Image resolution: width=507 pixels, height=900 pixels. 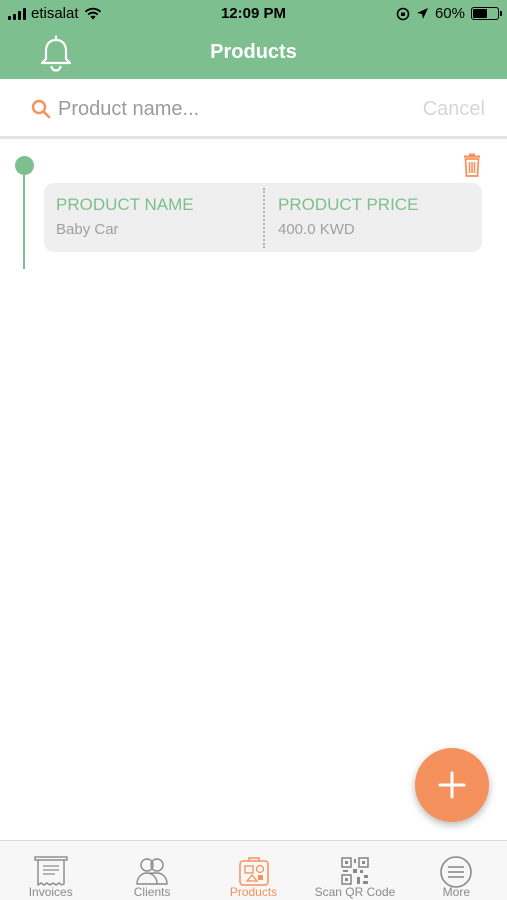 I want to click on tab-clients: Clients, so click(x=151, y=870).